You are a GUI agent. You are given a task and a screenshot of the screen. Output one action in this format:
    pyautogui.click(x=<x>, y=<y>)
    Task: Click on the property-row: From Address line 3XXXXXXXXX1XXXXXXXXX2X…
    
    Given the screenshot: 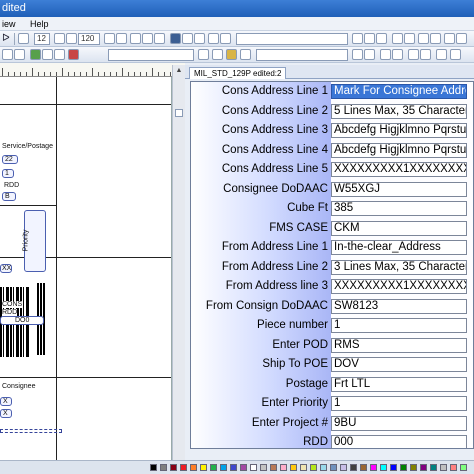 What is the action you would take?
    pyautogui.click(x=332, y=287)
    